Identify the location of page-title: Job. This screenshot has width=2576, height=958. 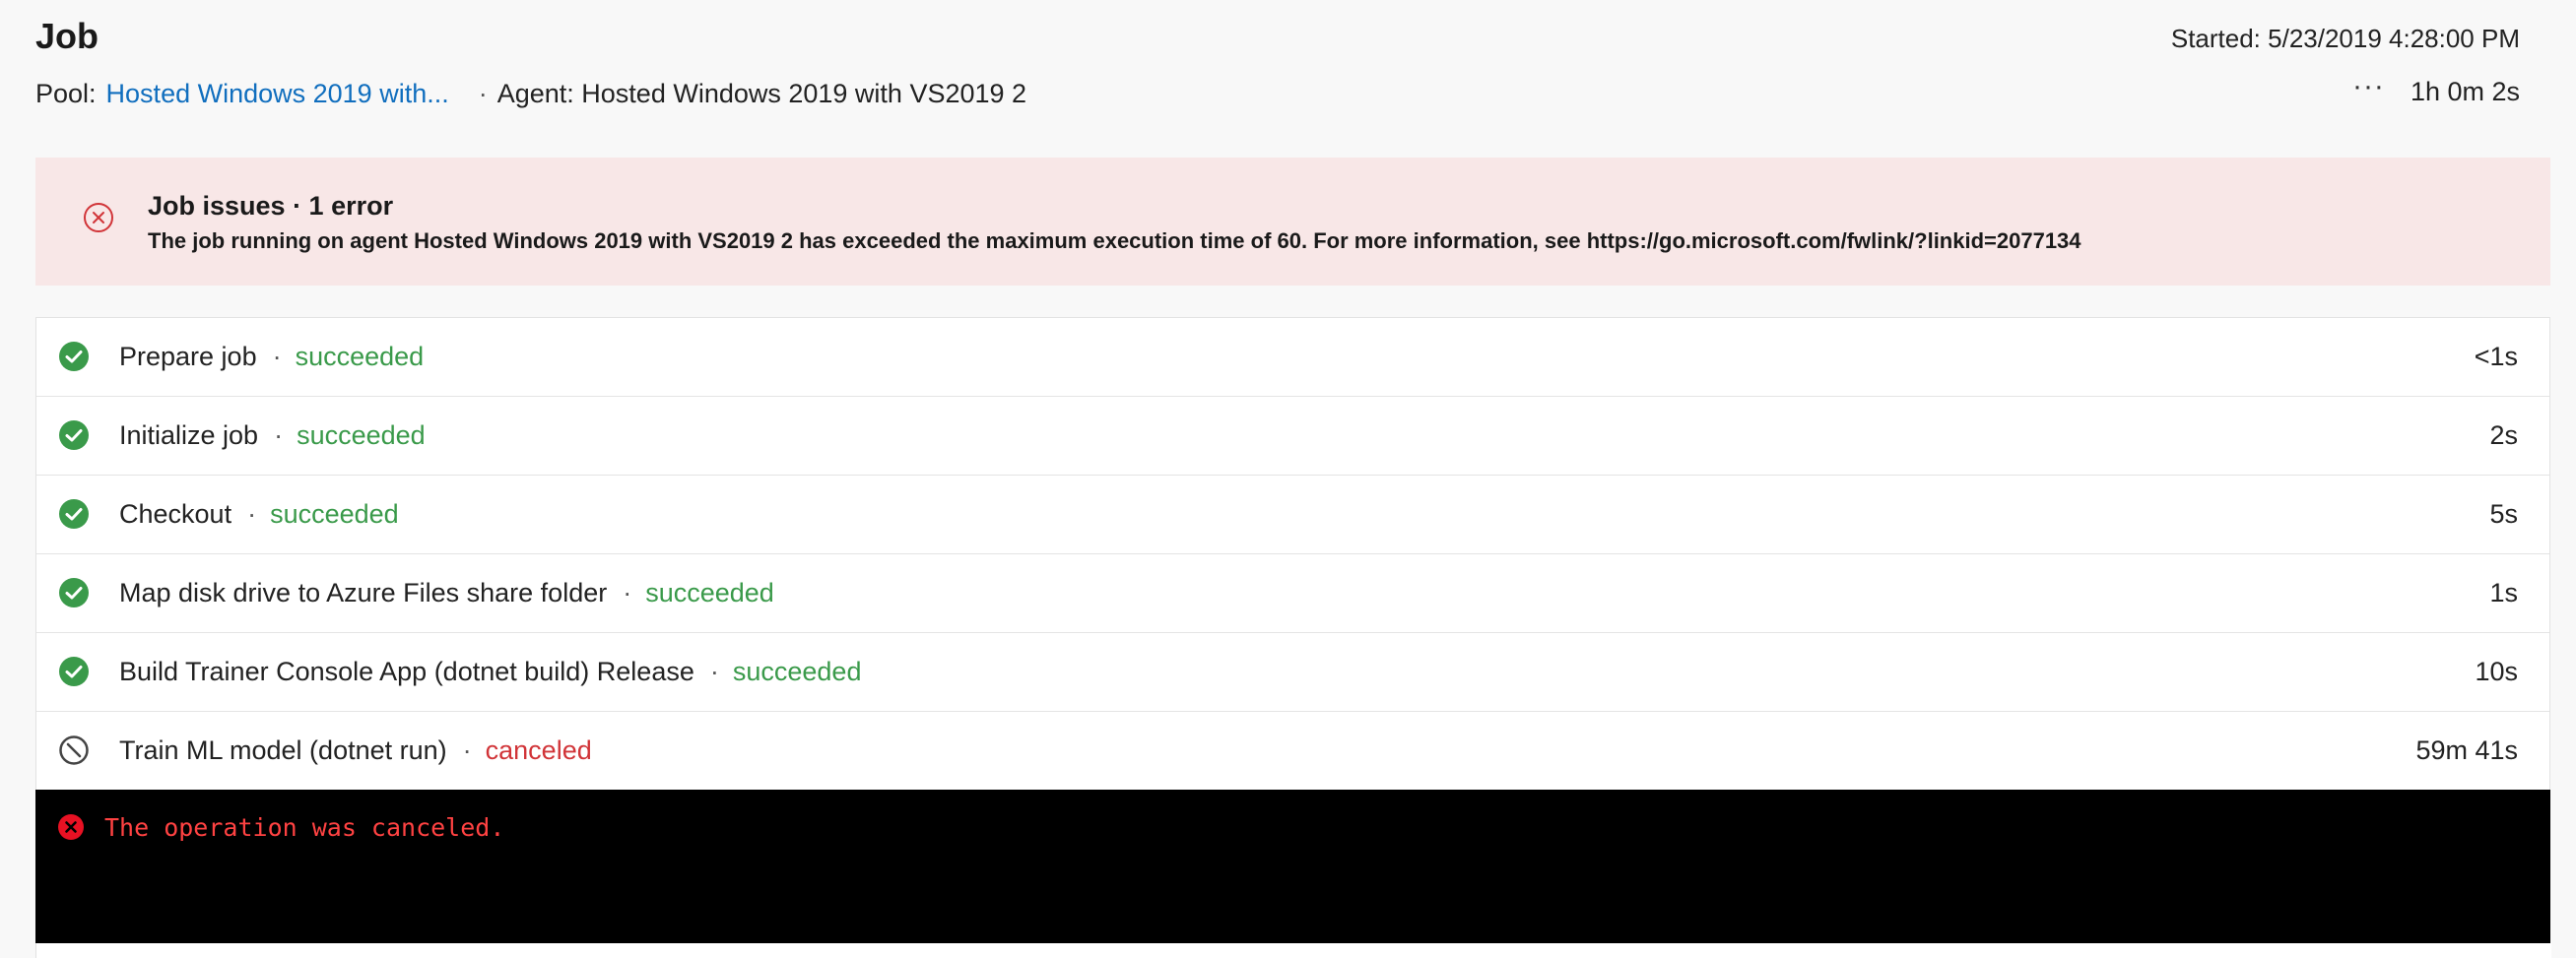
(67, 36).